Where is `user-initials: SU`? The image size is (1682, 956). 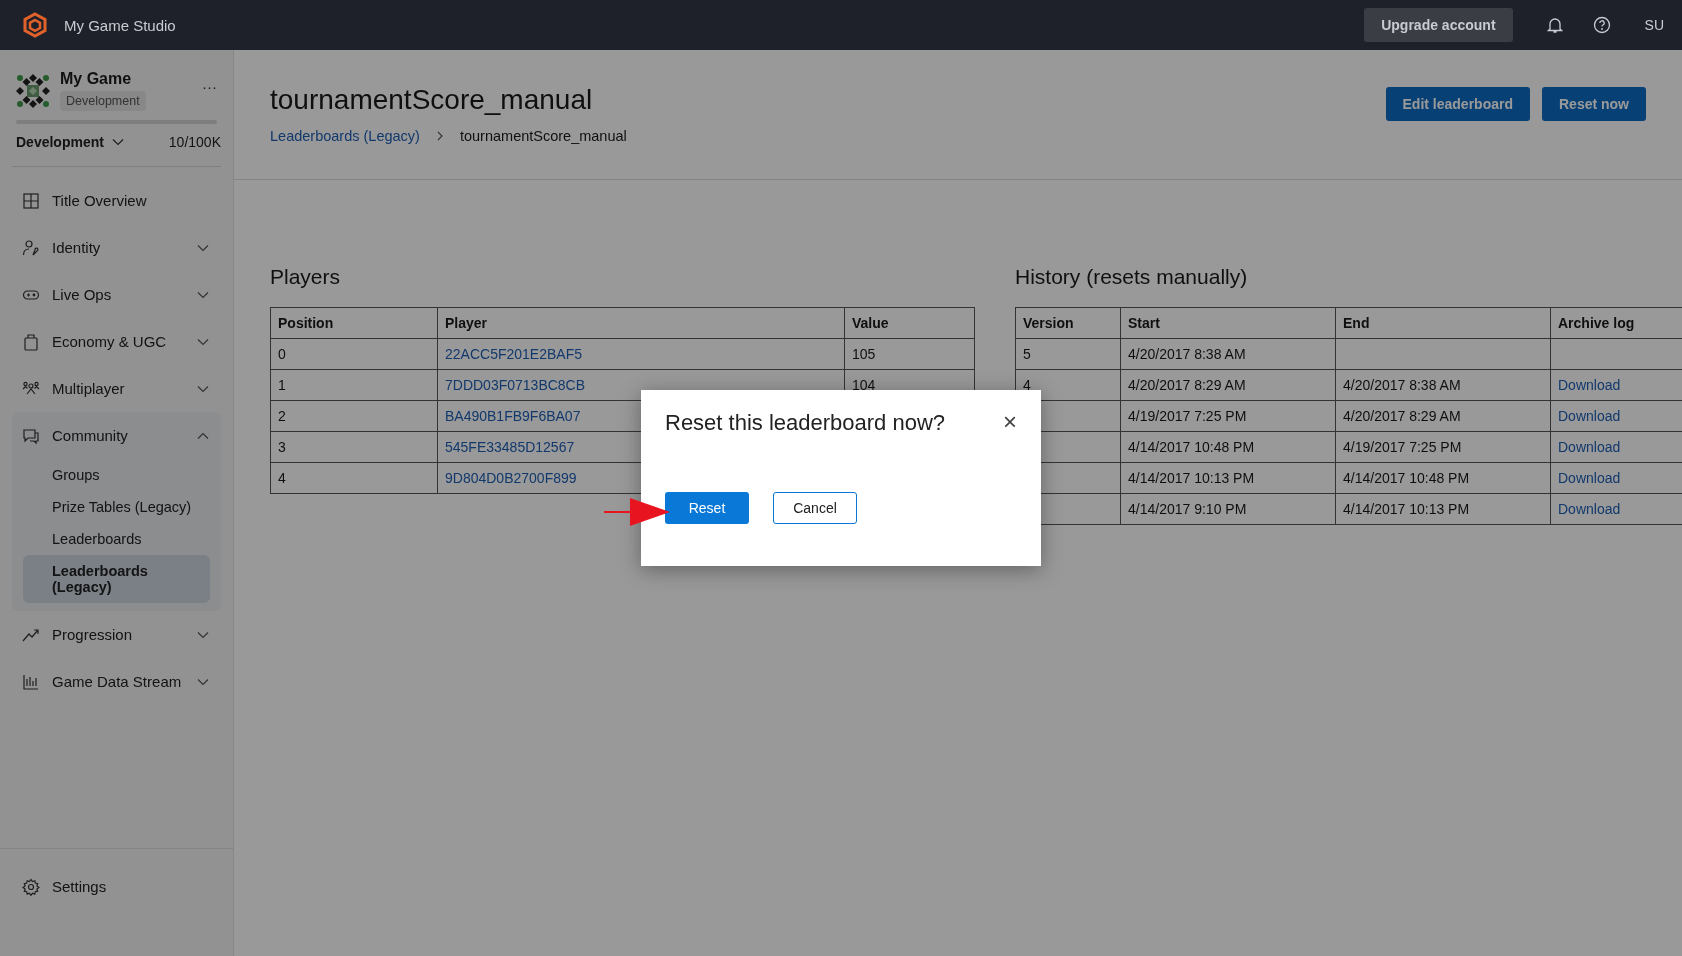
user-initials: SU is located at coordinates (1654, 25).